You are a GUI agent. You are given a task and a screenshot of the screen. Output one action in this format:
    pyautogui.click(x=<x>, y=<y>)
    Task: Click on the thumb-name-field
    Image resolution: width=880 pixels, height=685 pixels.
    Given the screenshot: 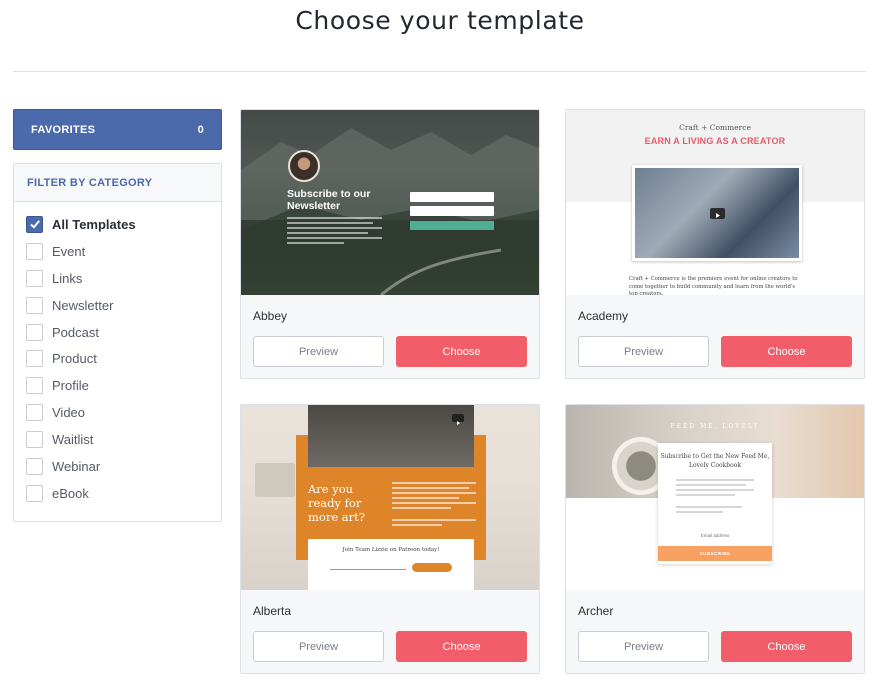 What is the action you would take?
    pyautogui.click(x=452, y=197)
    